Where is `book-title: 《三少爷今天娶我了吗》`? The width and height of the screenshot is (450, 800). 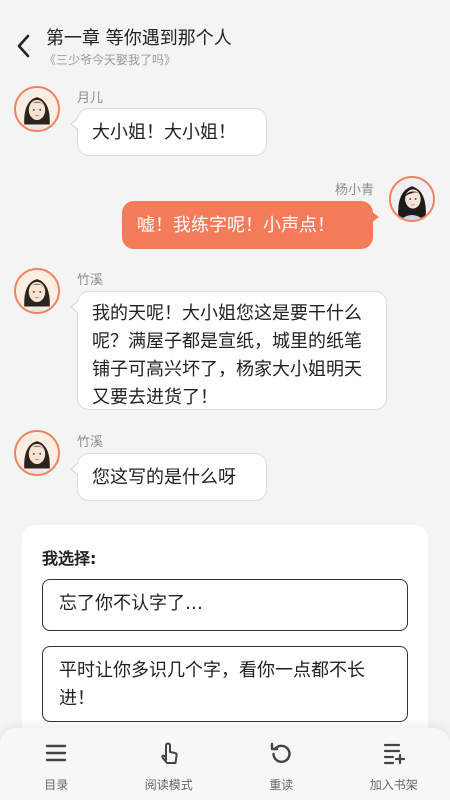
book-title: 《三少爷今天娶我了吗》 is located at coordinates (110, 60).